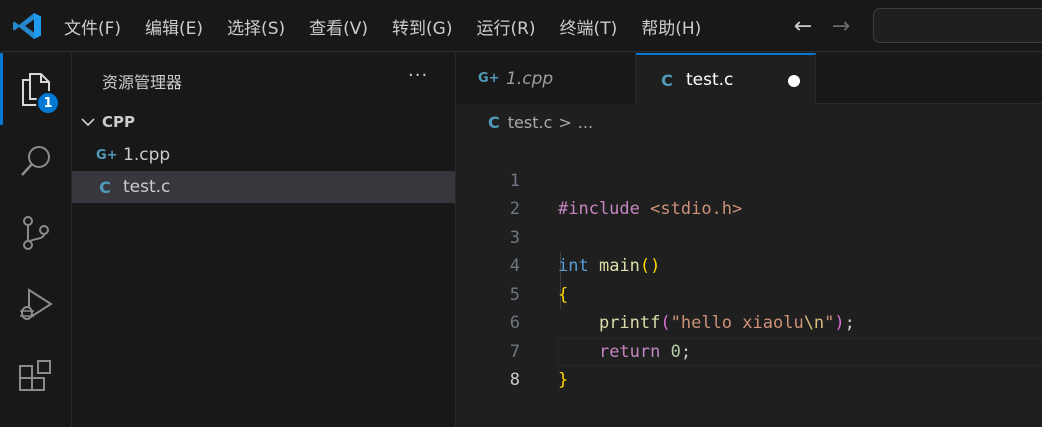 This screenshot has height=427, width=1042. I want to click on extensions-icon, so click(35, 375).